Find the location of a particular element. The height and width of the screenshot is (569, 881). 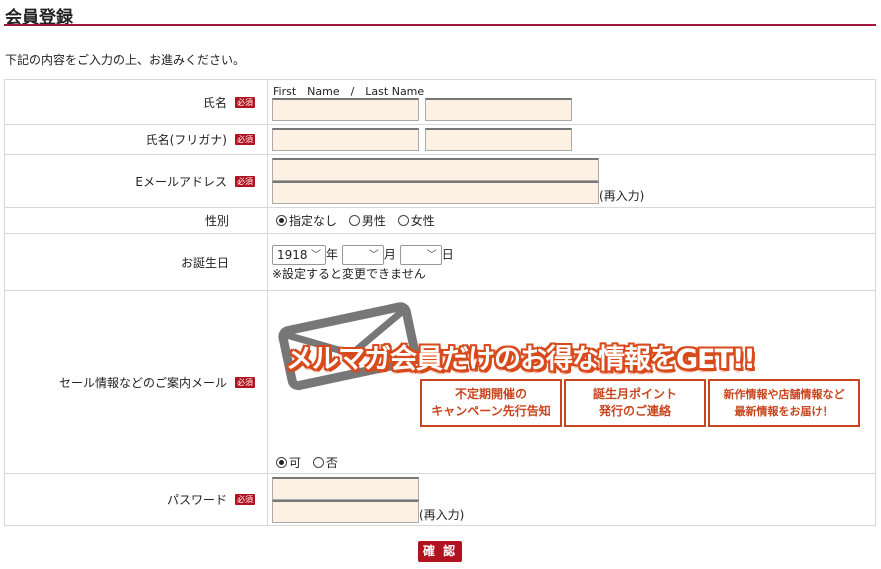

row-name: 氏名 必須 First Name / Last Name is located at coordinates (440, 102).